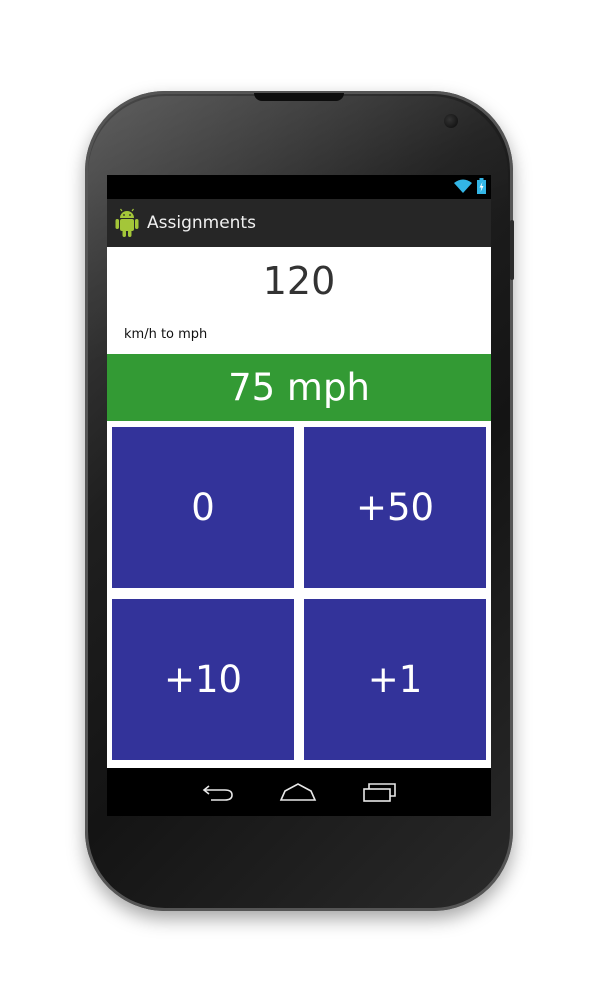 The width and height of the screenshot is (598, 997). Describe the element at coordinates (203, 679) in the screenshot. I see `add-10-button: +10` at that location.